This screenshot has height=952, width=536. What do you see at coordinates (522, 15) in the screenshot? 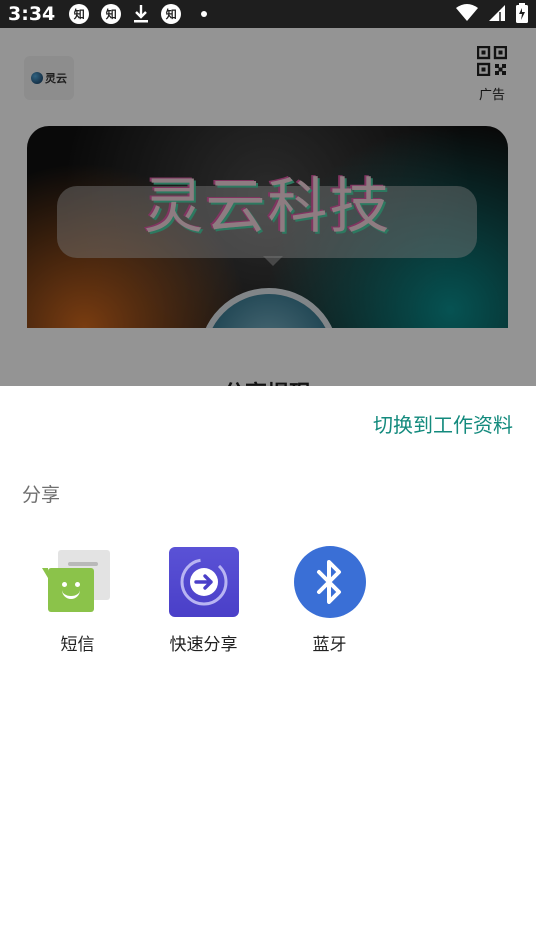
I see `battery-icon` at bounding box center [522, 15].